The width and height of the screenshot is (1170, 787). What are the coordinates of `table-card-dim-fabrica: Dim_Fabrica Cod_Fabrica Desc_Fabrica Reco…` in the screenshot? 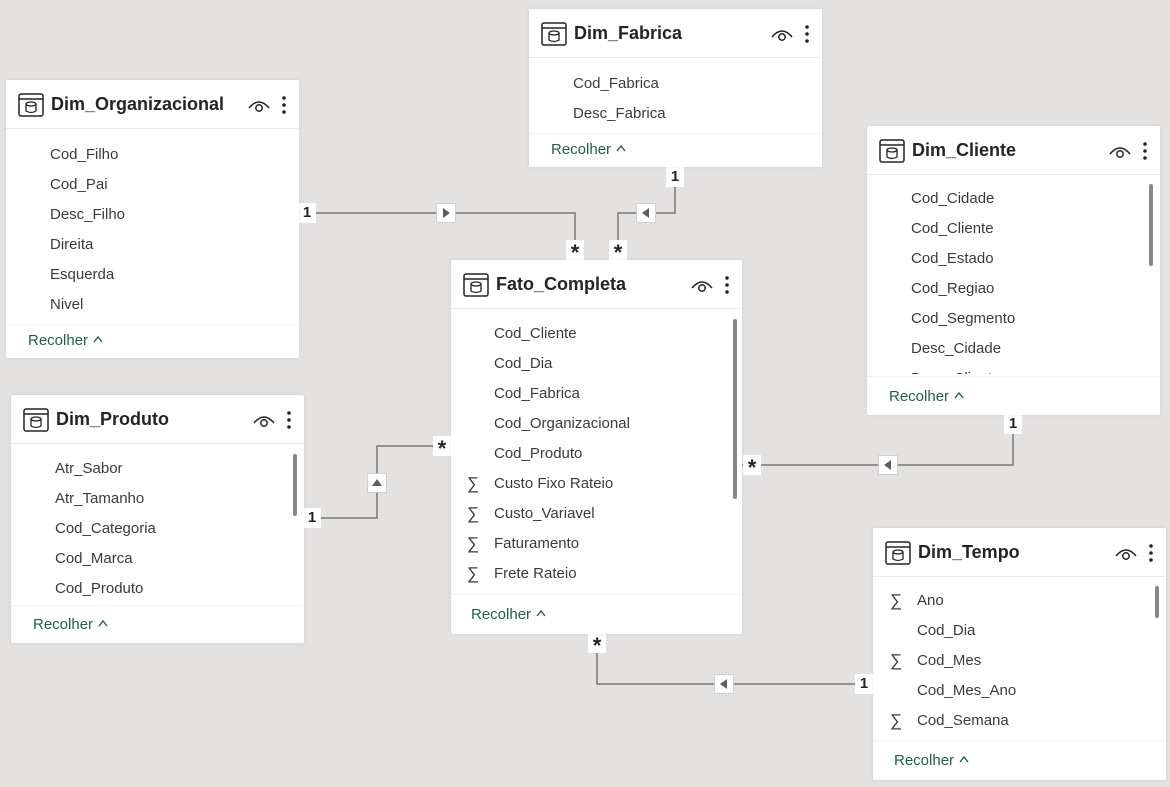 It's located at (675, 88).